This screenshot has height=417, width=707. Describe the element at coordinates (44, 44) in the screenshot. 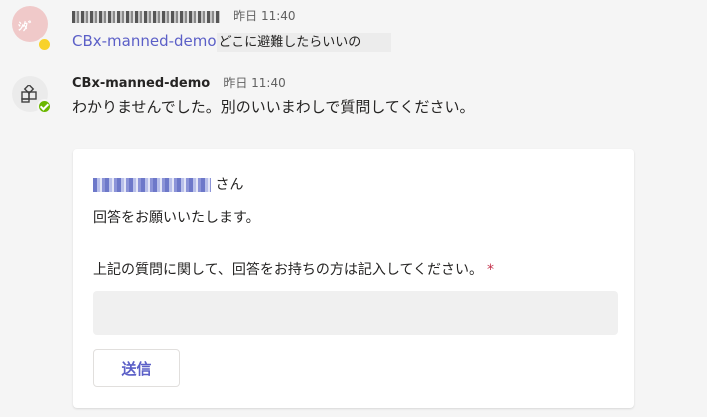

I see `presence-away-icon` at that location.